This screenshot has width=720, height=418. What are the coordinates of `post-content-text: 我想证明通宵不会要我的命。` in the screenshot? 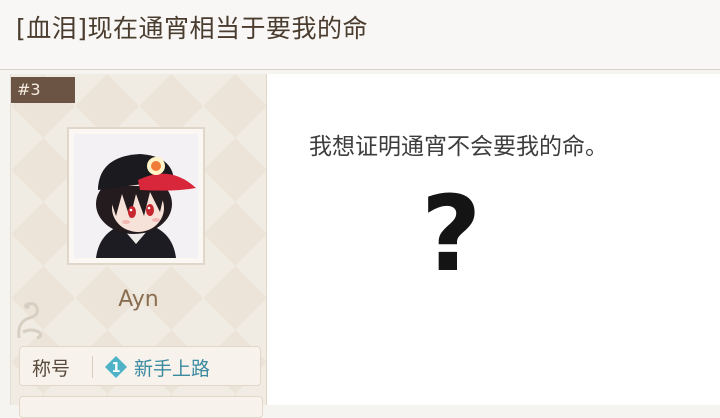 It's located at (458, 147).